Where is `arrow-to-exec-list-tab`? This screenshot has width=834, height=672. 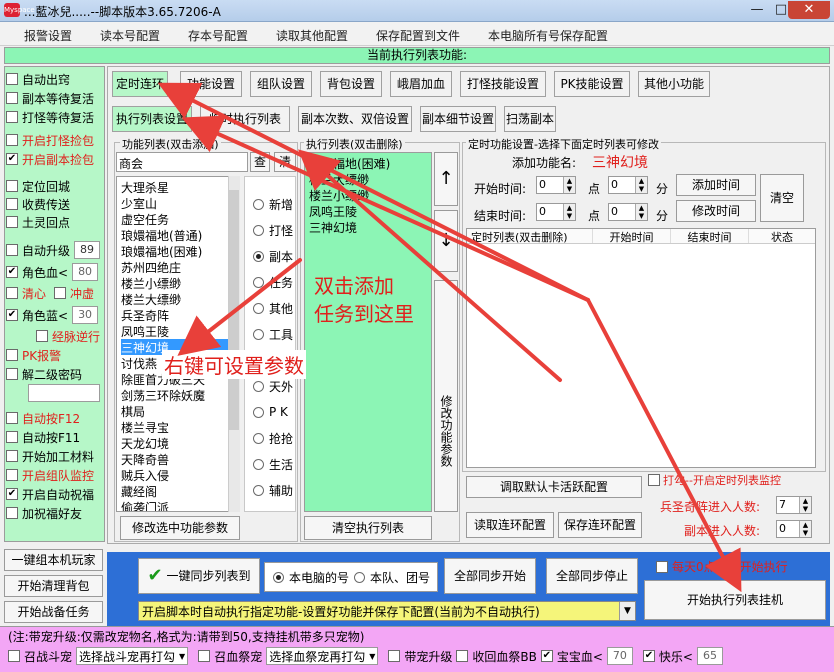 arrow-to-exec-list-tab is located at coordinates (385, 208).